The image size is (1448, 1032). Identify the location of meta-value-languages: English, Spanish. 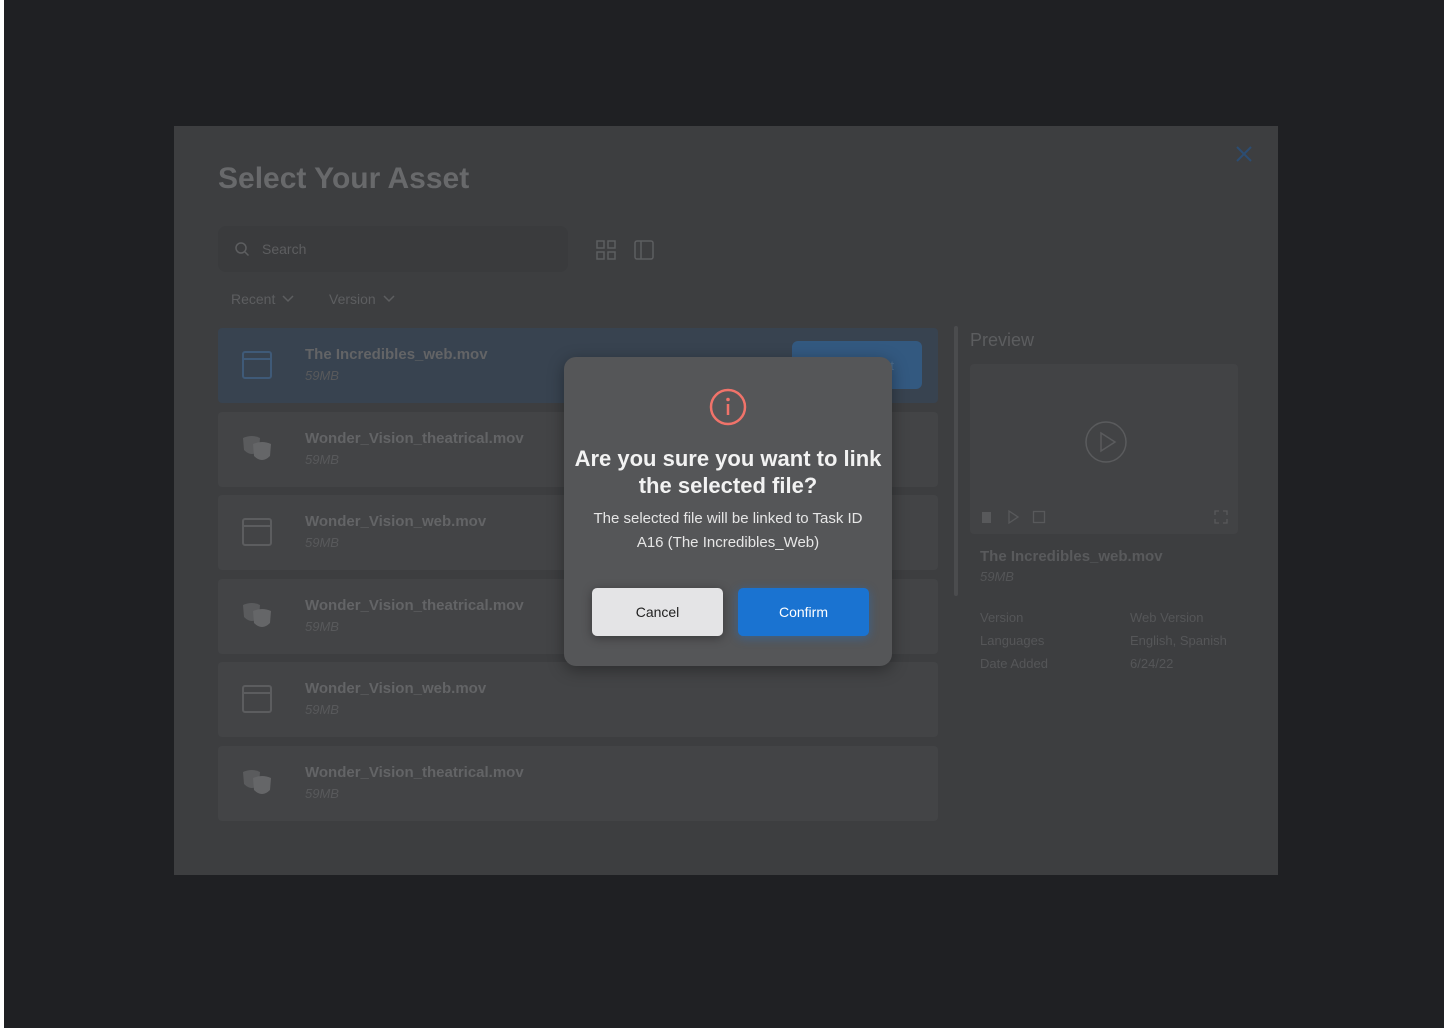
(1178, 640).